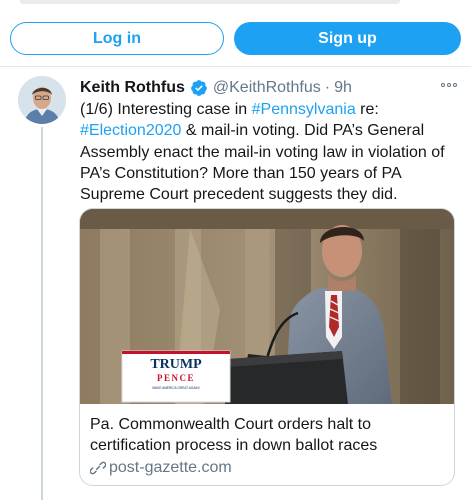 The width and height of the screenshot is (471, 500). I want to click on author-handle: @KeithRothfus, so click(267, 88).